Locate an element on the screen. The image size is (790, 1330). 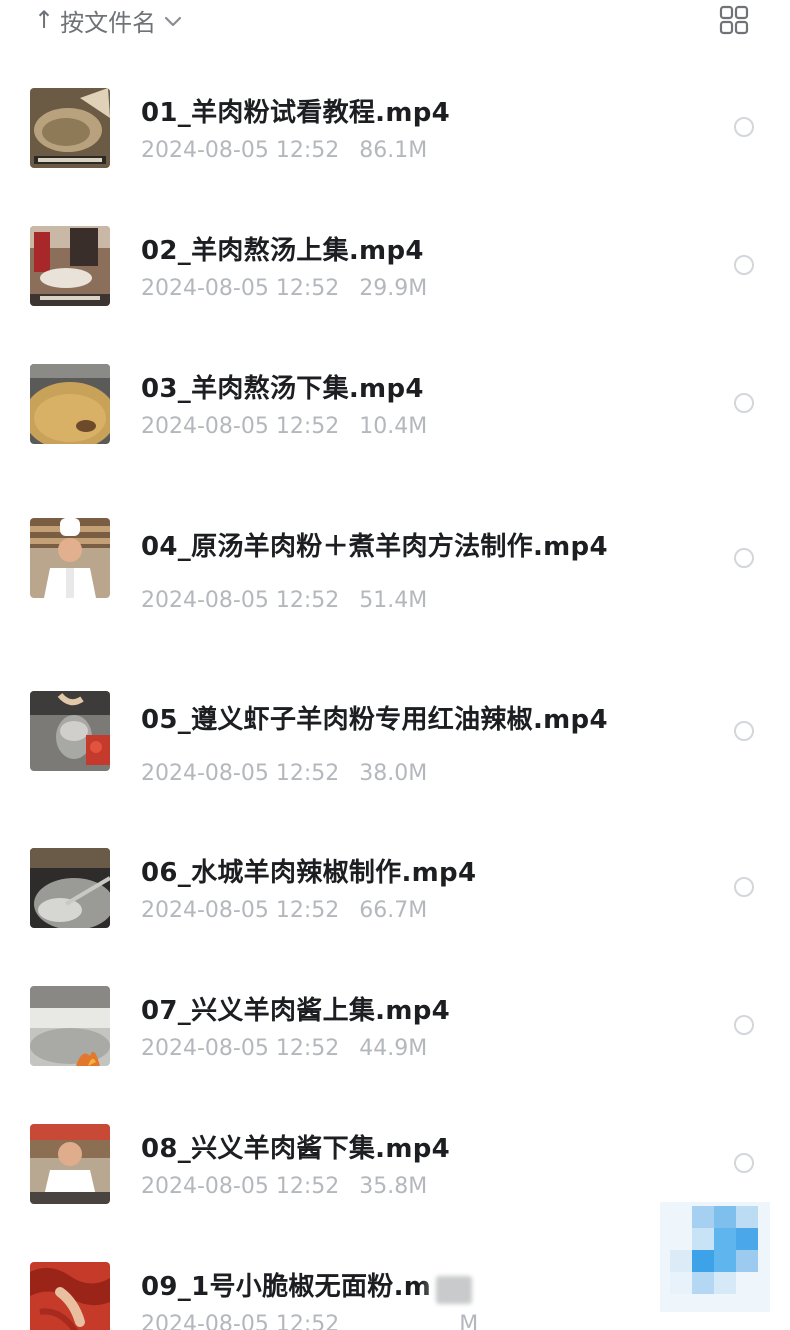
file-meta: 2024-08-05 12:52 86.1M is located at coordinates (284, 150).